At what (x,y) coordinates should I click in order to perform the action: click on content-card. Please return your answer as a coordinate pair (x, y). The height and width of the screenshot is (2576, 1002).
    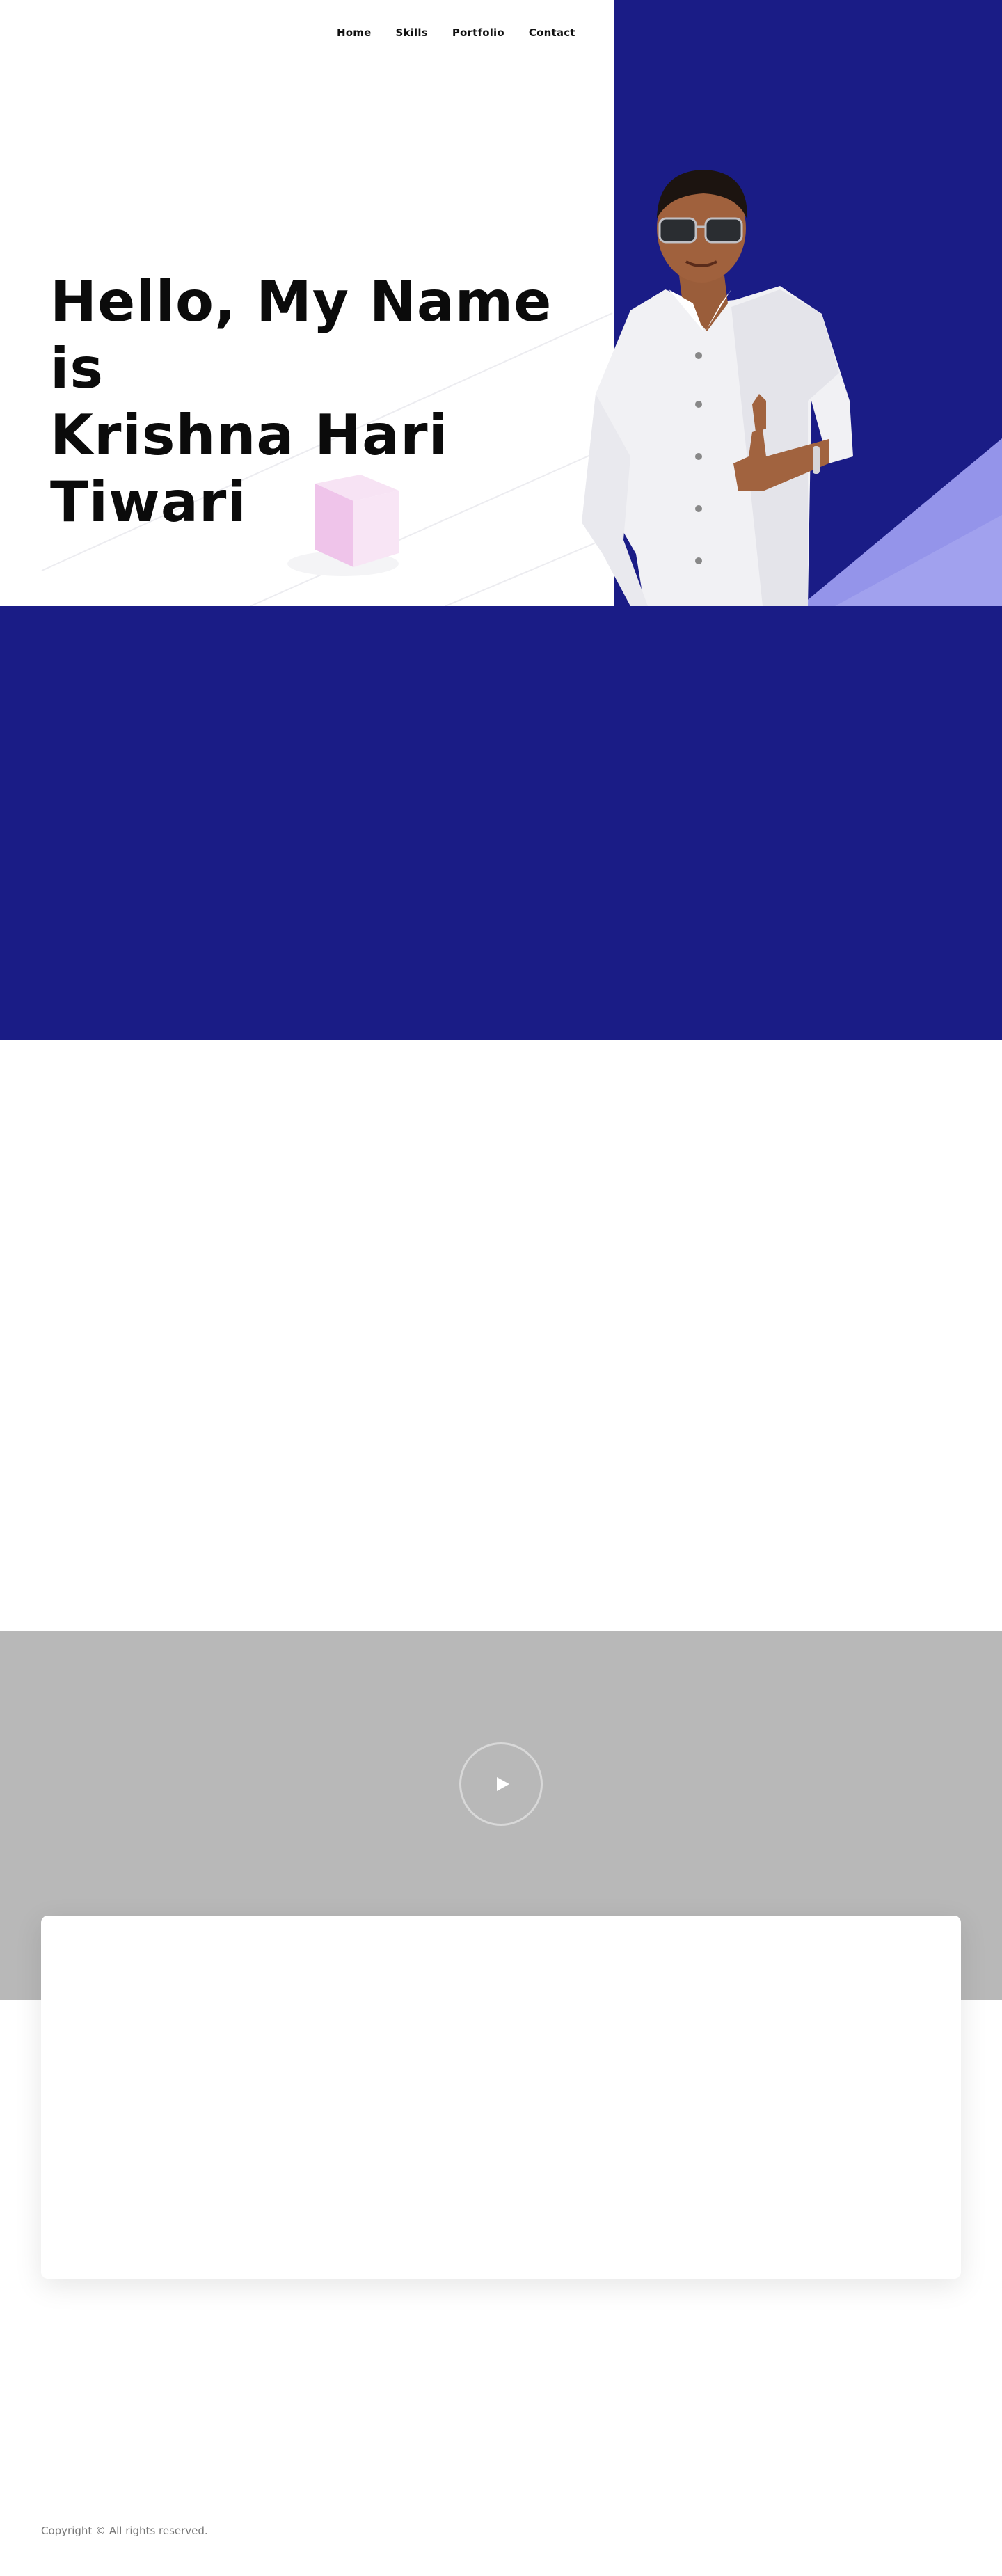
    Looking at the image, I should click on (501, 2097).